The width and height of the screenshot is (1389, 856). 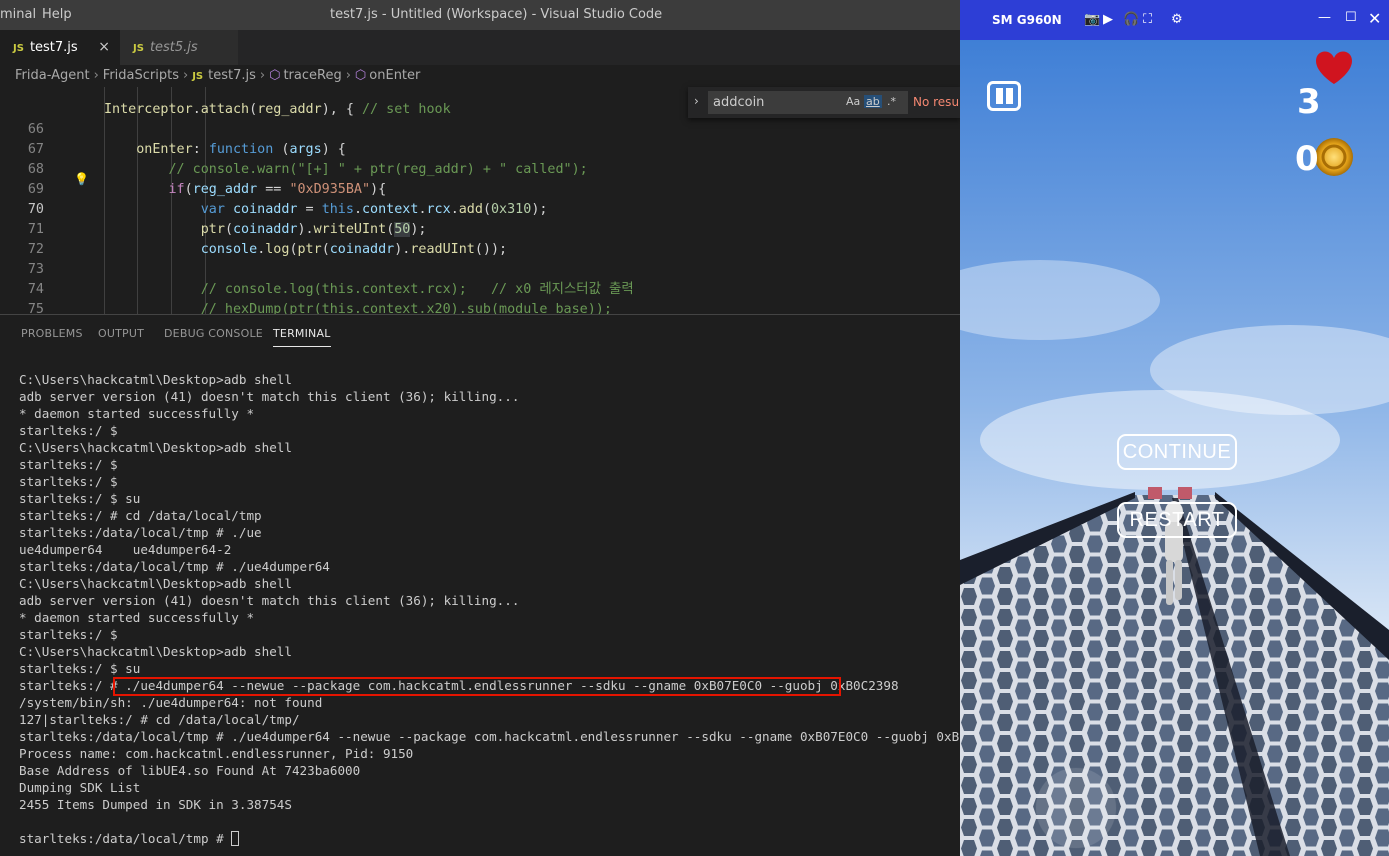 What do you see at coordinates (125, 838) in the screenshot?
I see `terminal-prompt: starlteks:/data/local/tmp #` at bounding box center [125, 838].